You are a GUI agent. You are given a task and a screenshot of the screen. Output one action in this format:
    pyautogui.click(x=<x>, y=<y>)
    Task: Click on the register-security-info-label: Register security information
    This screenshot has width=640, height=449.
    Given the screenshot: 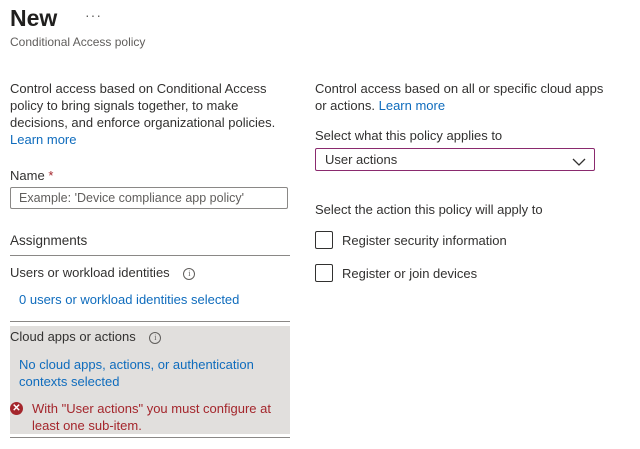 What is the action you would take?
    pyautogui.click(x=424, y=240)
    